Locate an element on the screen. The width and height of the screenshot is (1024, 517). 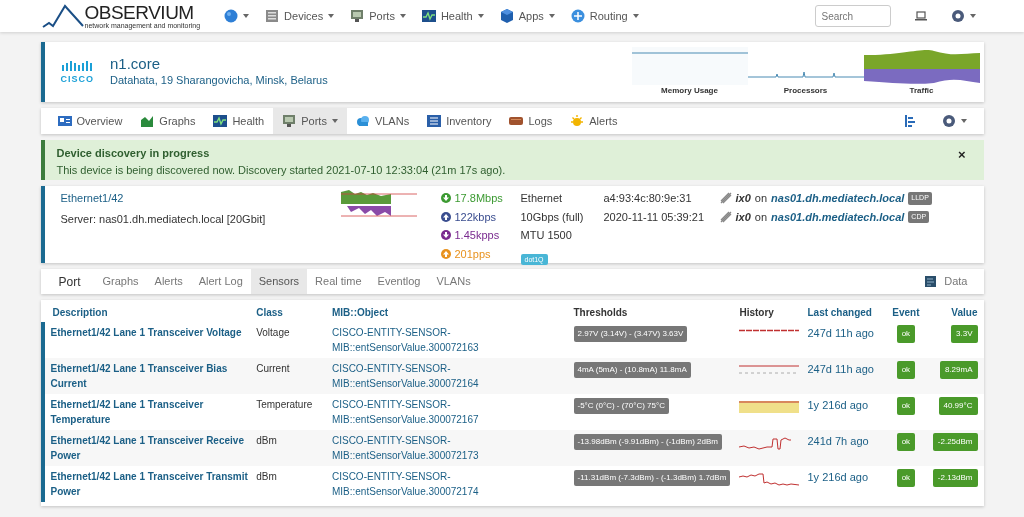
menu-item: Apps is located at coordinates (527, 16).